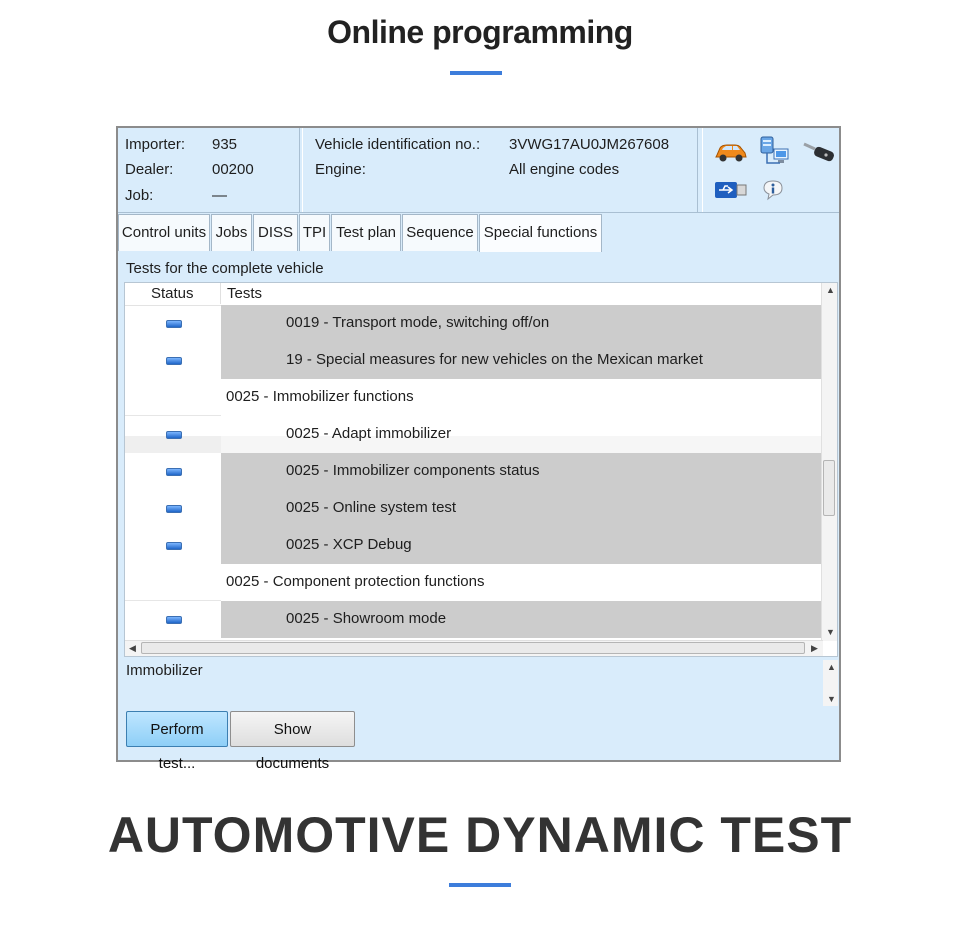 The width and height of the screenshot is (960, 932). What do you see at coordinates (564, 169) in the screenshot?
I see `engine-value: All engine codes` at bounding box center [564, 169].